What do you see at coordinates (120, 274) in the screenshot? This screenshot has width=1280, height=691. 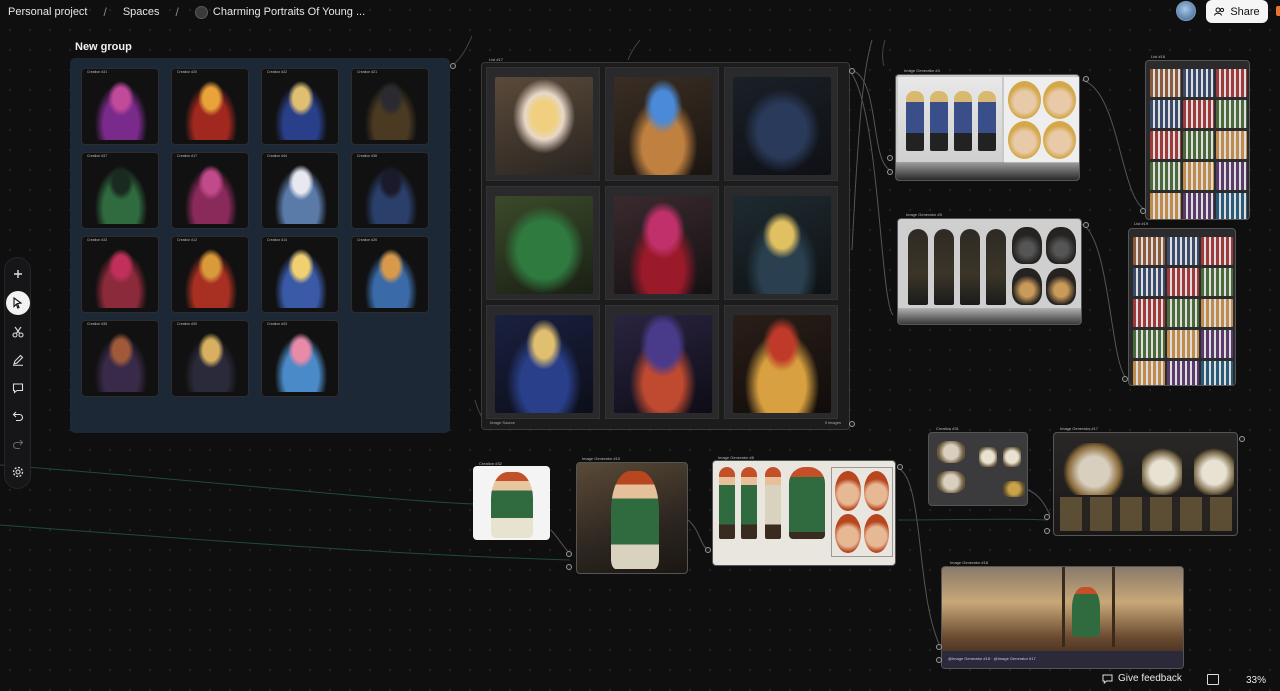 I see `group-tile: Creation #33` at bounding box center [120, 274].